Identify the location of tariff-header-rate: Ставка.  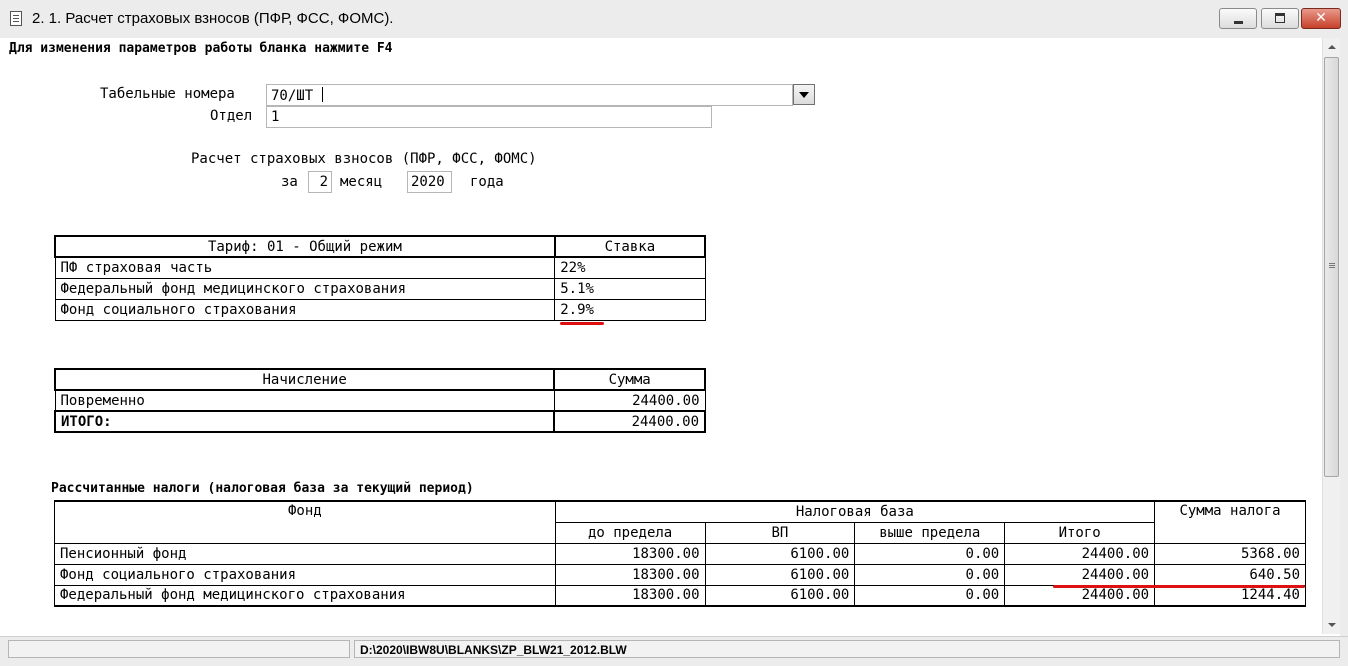
(630, 246).